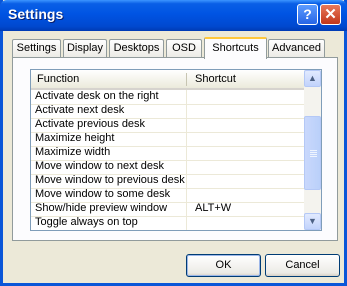  Describe the element at coordinates (36, 14) in the screenshot. I see `window-title: Settings` at that location.